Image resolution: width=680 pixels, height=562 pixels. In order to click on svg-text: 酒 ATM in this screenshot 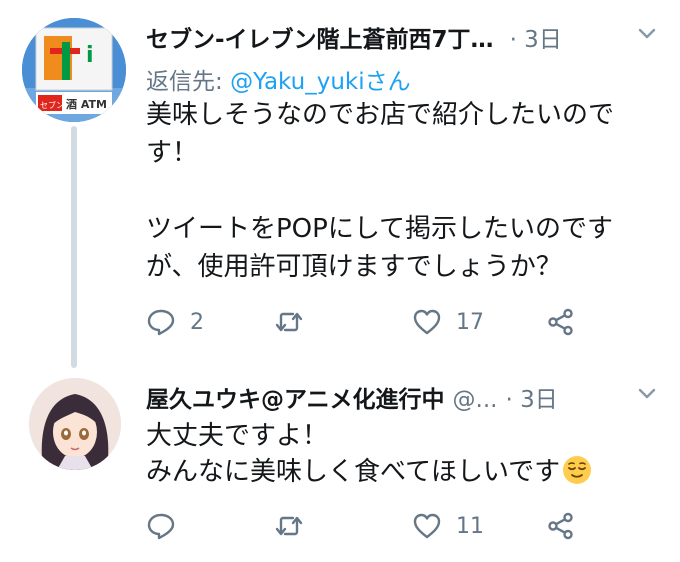, I will do `click(86, 104)`.